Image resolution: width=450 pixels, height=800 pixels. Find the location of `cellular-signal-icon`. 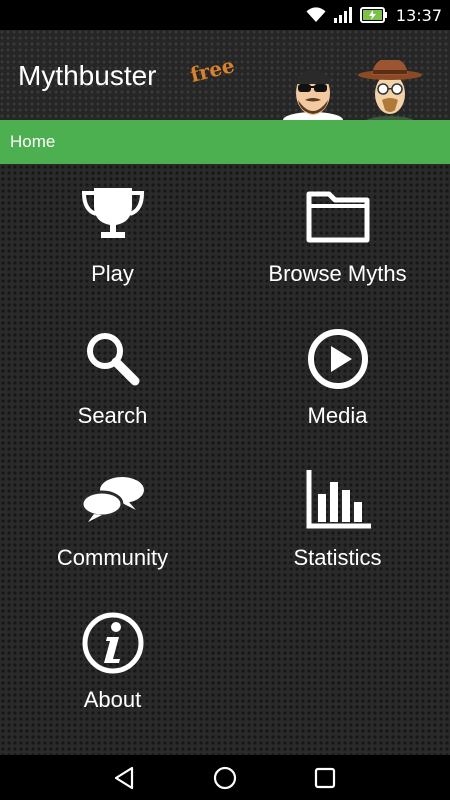

cellular-signal-icon is located at coordinates (342, 15).